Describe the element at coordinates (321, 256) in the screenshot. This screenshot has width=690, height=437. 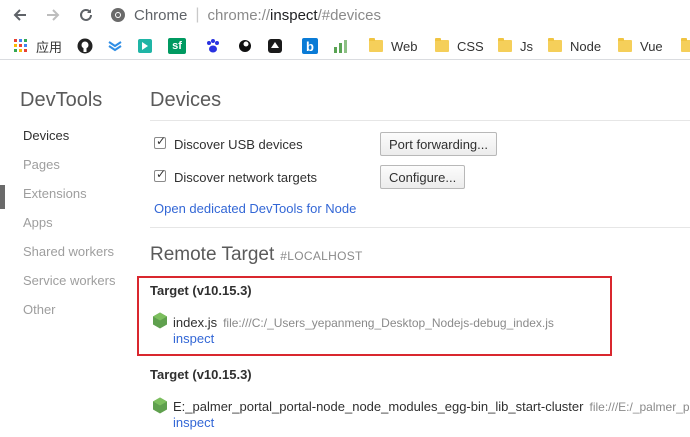
I see `remote-target-subtitle: #LOCALHOST` at that location.